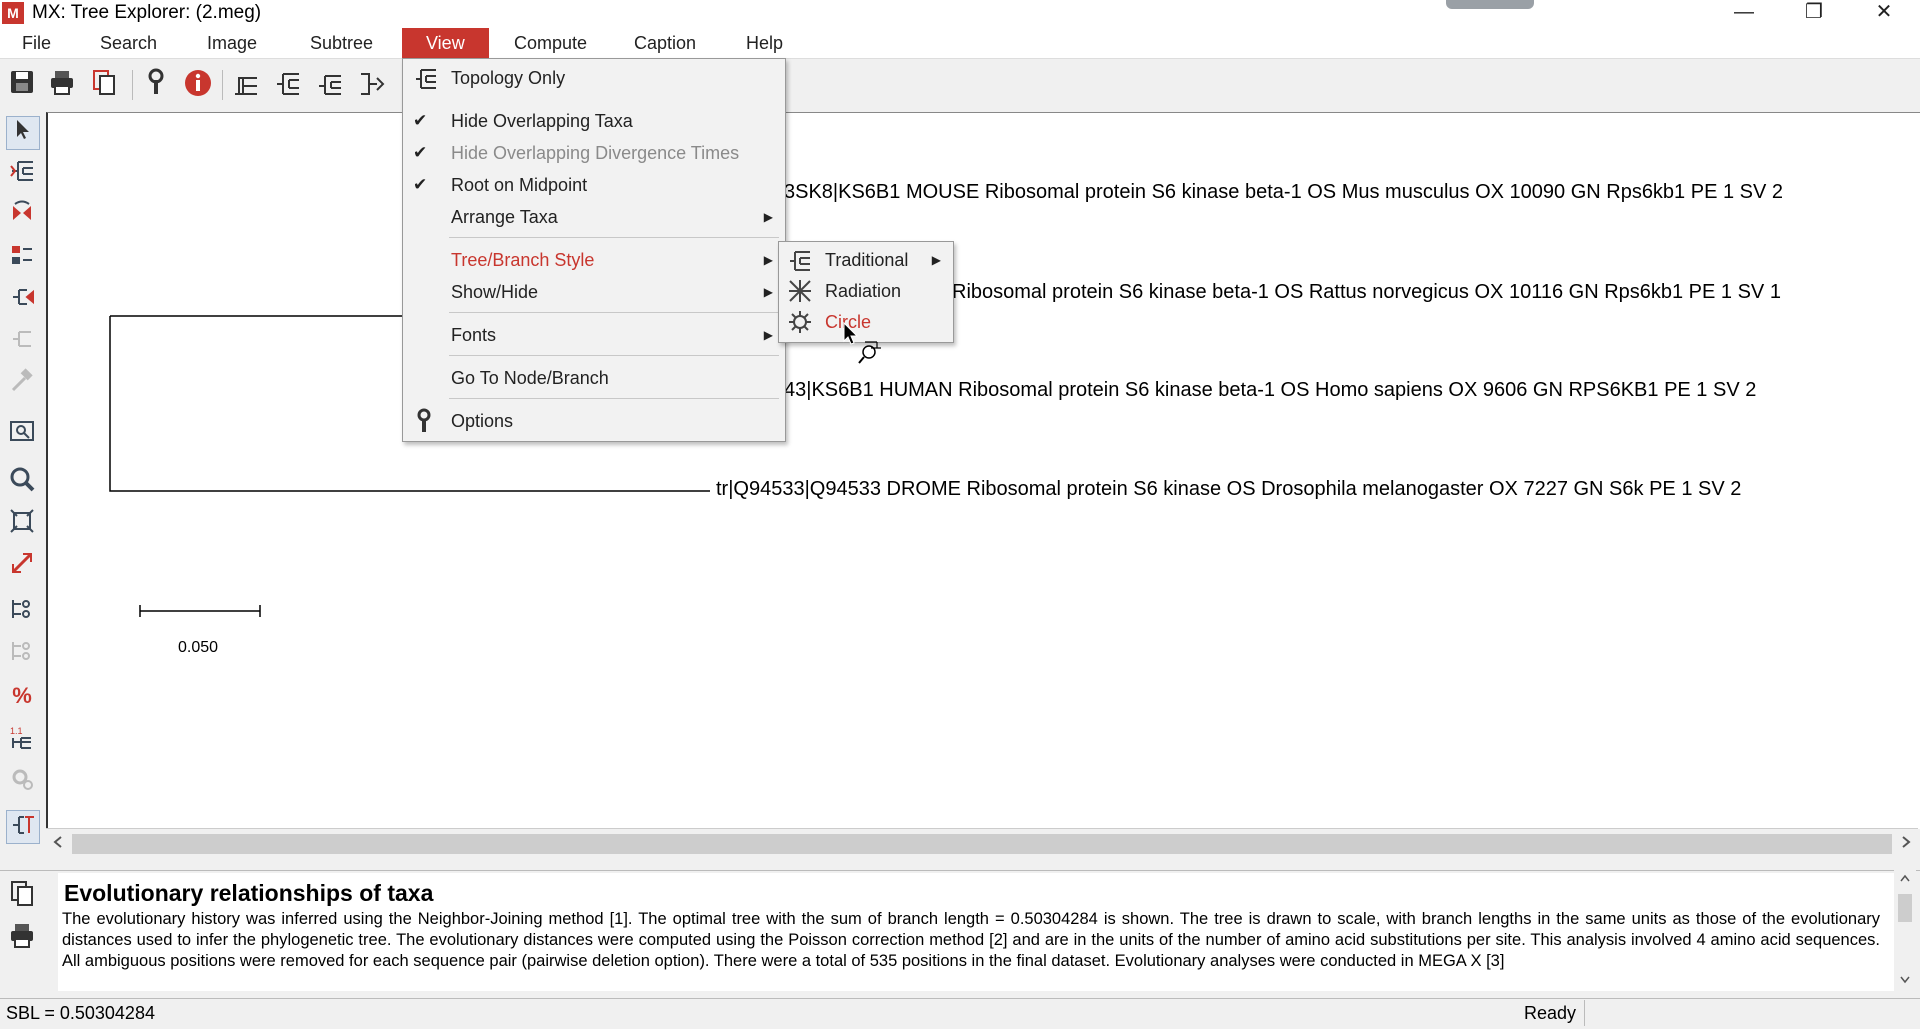 The height and width of the screenshot is (1029, 1920). Describe the element at coordinates (341, 43) in the screenshot. I see `menu-subtree: Subtree` at that location.